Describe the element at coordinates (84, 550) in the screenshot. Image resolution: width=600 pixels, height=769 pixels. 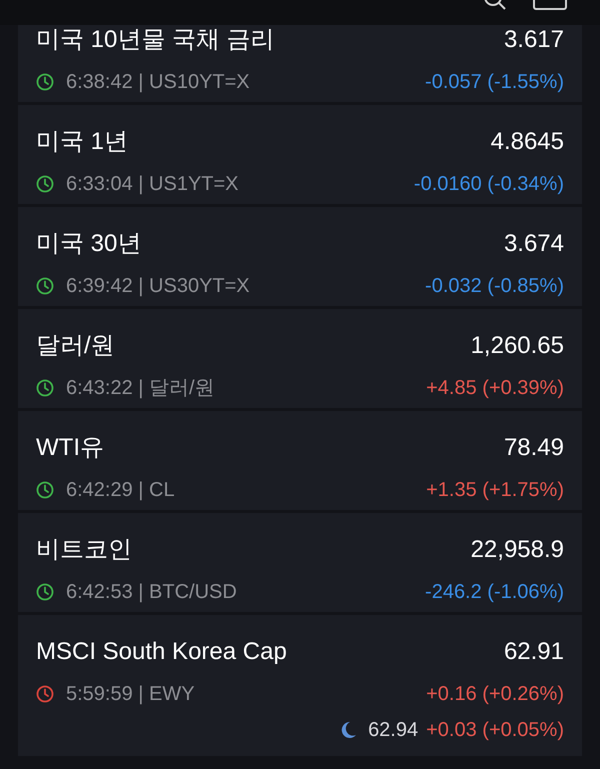
I see `quote-name: 비트코인` at that location.